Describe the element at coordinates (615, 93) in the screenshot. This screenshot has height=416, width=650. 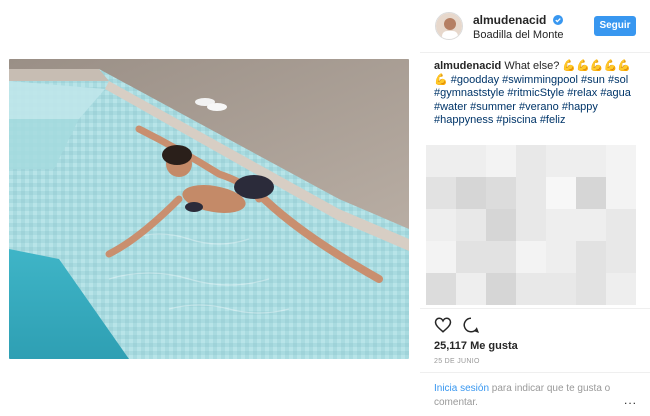
I see `hashtag-link: #agua` at that location.